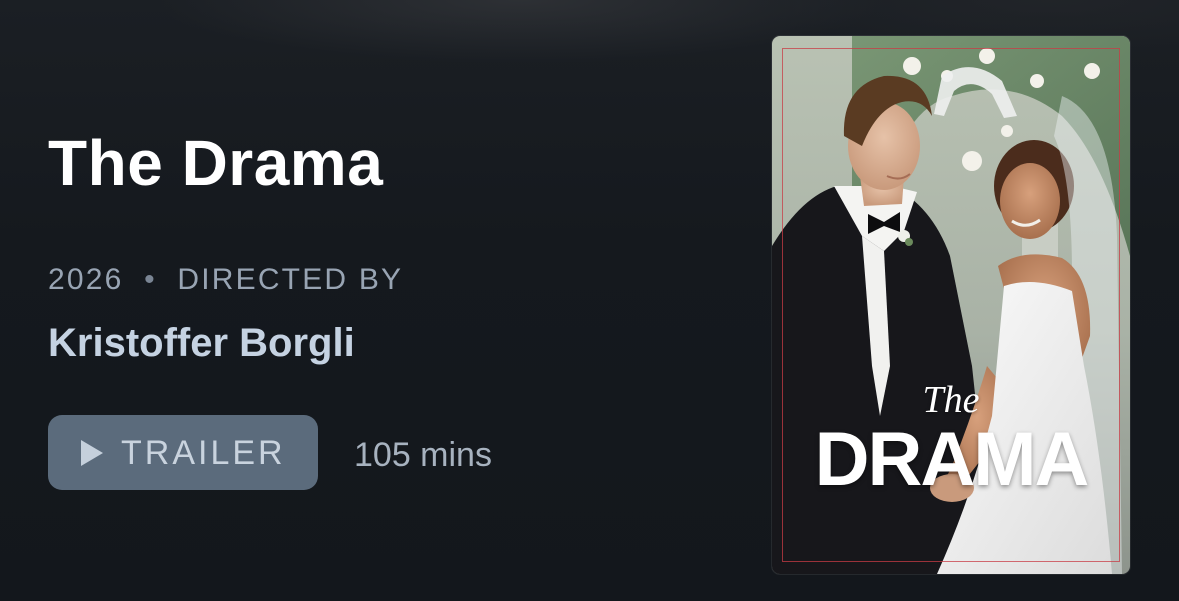 The image size is (1179, 601). I want to click on movie-title: The Drama, so click(216, 163).